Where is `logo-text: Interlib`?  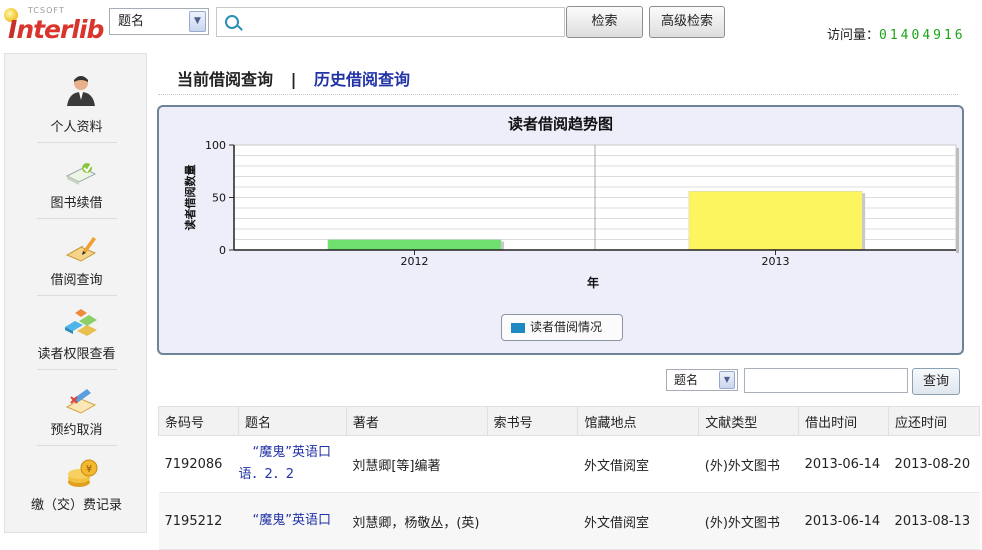
logo-text: Interlib is located at coordinates (56, 29).